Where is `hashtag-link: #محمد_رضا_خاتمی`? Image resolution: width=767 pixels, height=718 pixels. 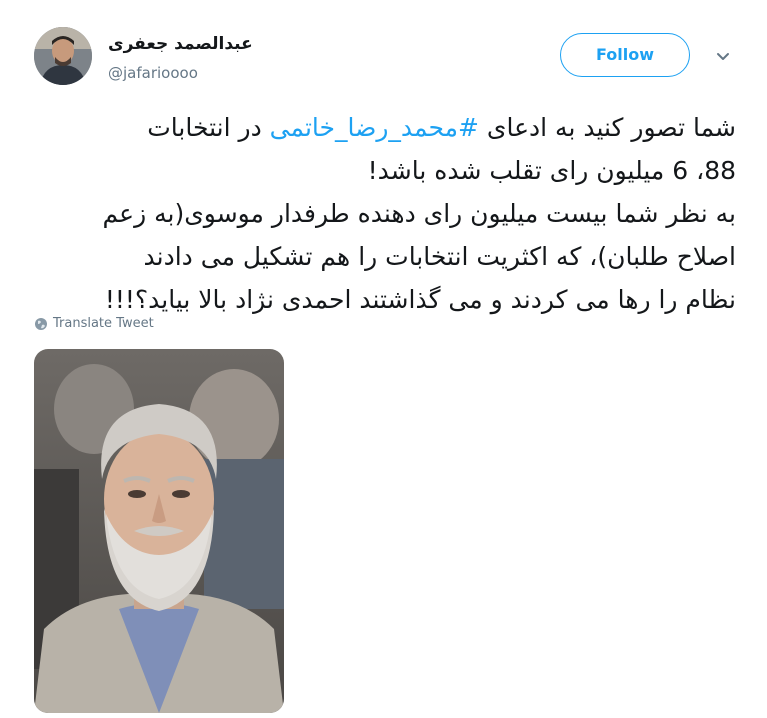
hashtag-link: #محمد_رضا_خاتمی is located at coordinates (374, 127).